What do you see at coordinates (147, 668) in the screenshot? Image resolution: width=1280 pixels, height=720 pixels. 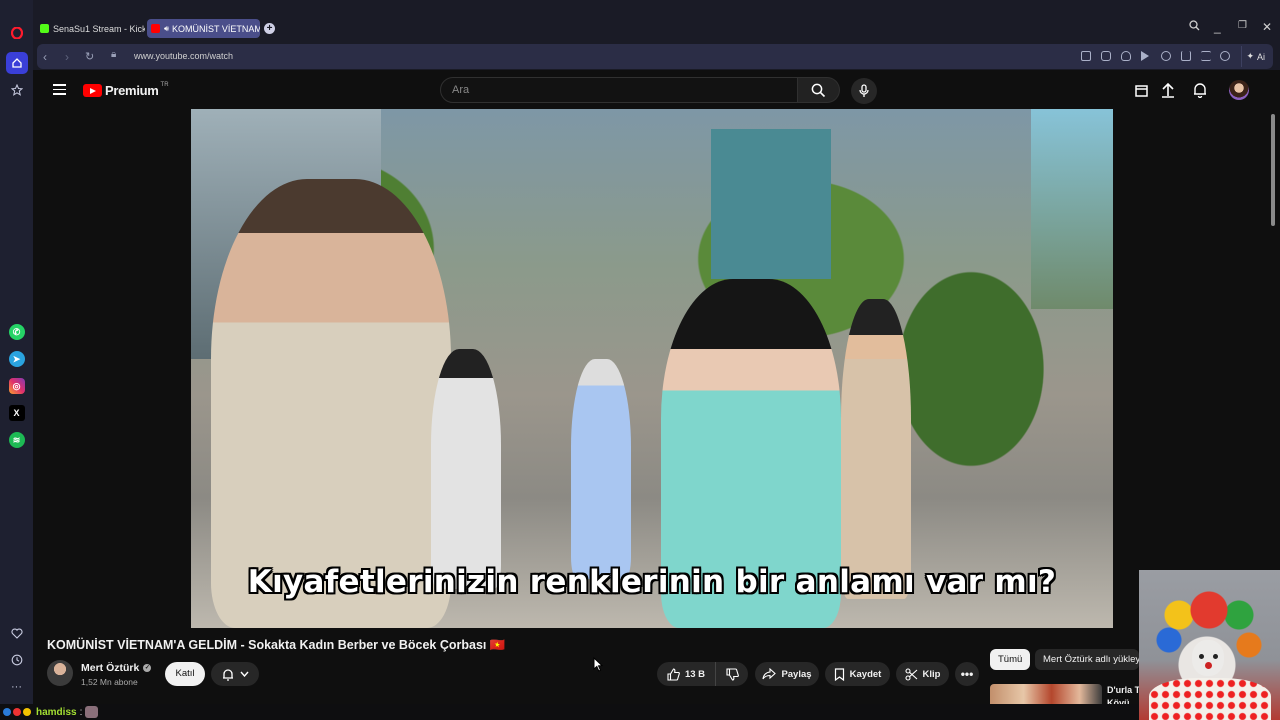 I see `verified-check-icon: ✓` at bounding box center [147, 668].